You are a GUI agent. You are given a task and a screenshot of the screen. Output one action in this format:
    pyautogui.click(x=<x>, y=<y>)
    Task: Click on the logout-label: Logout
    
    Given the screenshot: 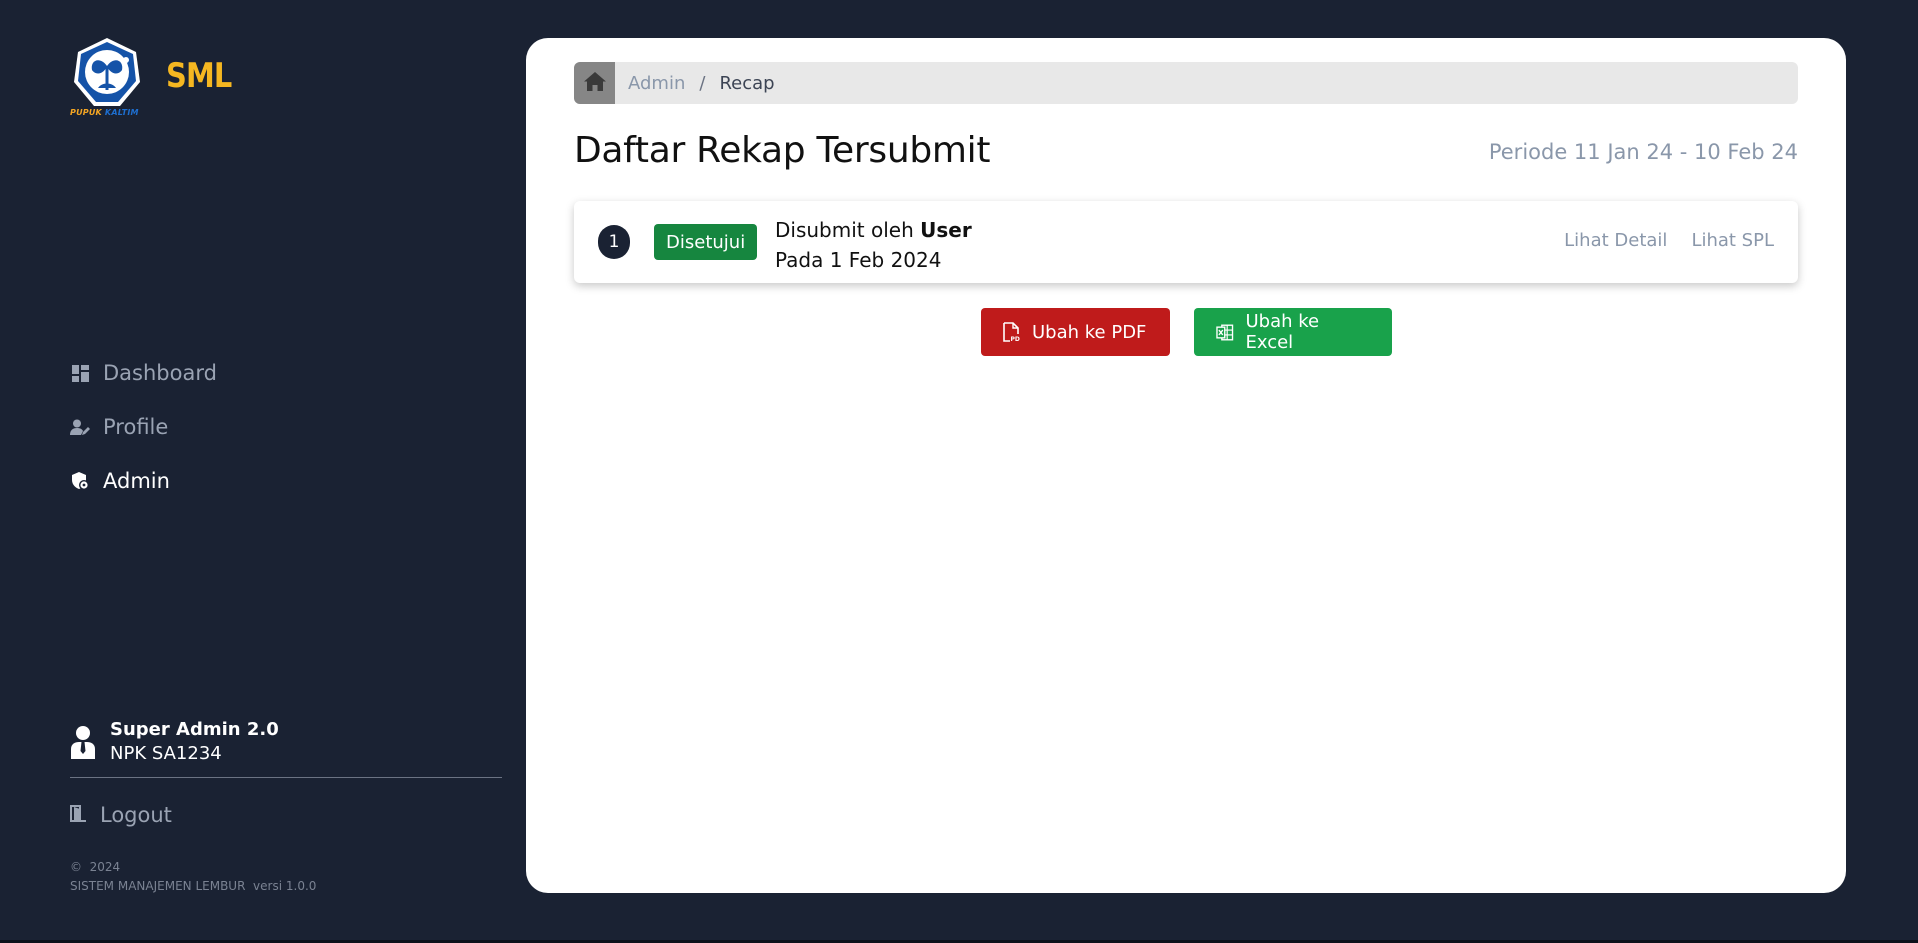 What is the action you would take?
    pyautogui.click(x=136, y=815)
    